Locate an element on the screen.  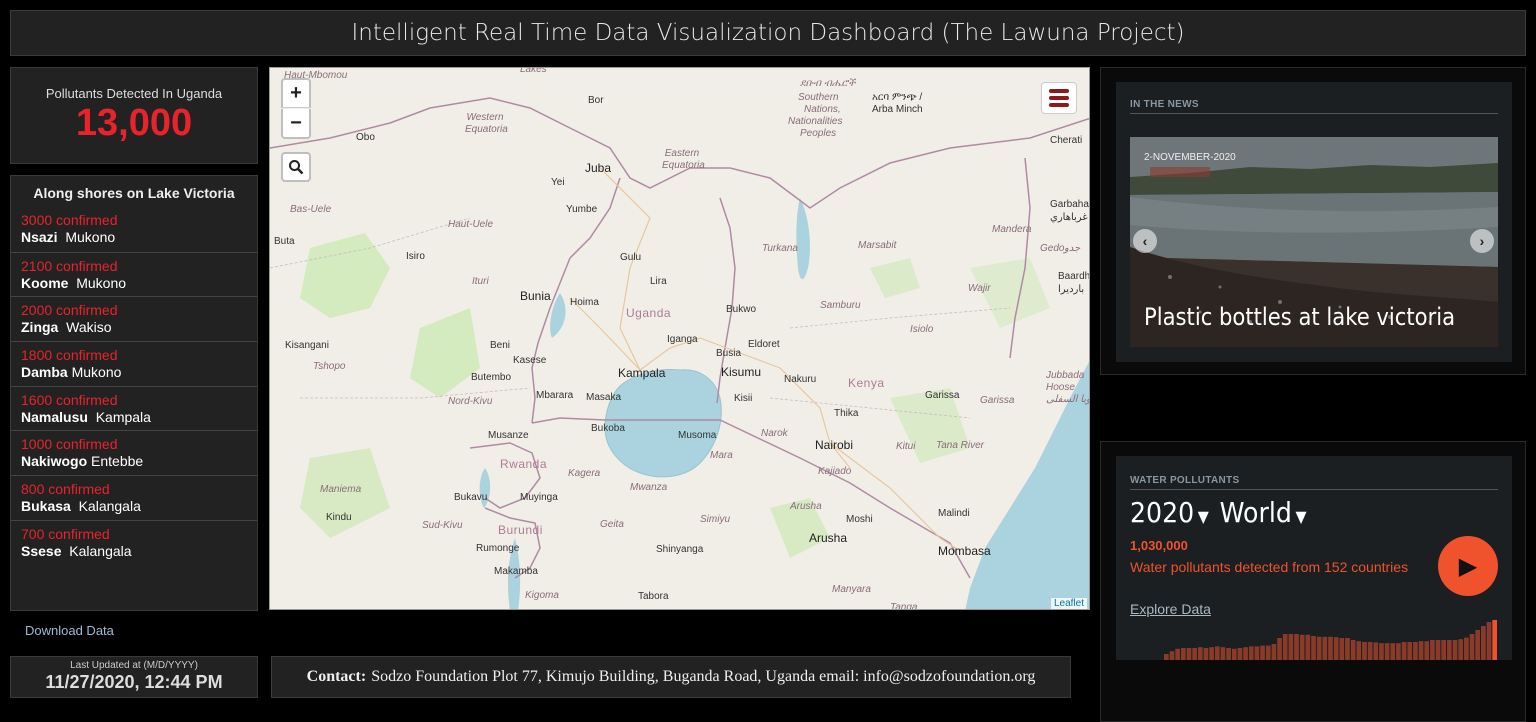
confirmed-count: 2000 confirmed is located at coordinates (69, 310).